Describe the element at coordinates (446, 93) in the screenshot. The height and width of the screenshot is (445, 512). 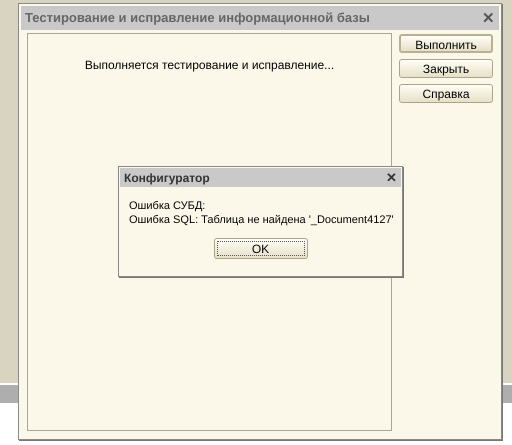
I see `action-button: Справка` at that location.